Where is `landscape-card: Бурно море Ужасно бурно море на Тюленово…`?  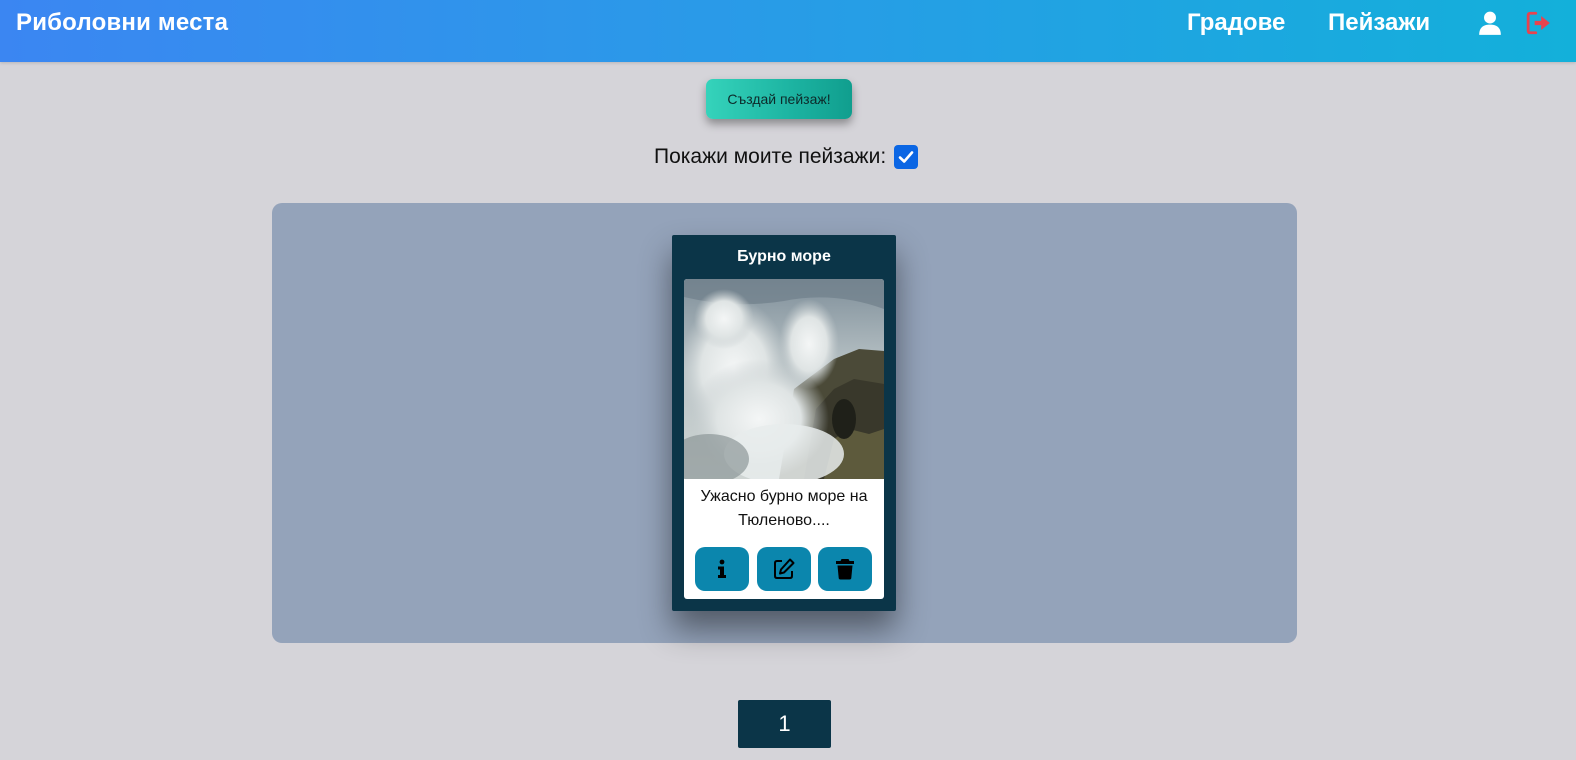
landscape-card: Бурно море Ужасно бурно море на Тюленово… is located at coordinates (784, 423).